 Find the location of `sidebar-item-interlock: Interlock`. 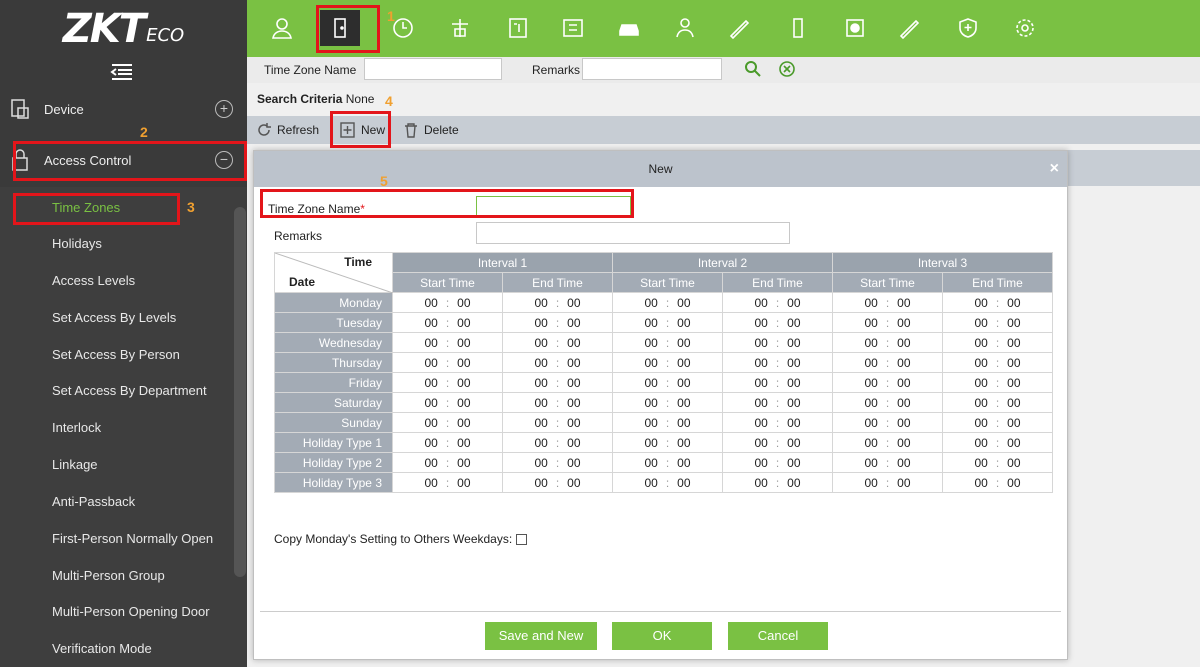

sidebar-item-interlock: Interlock is located at coordinates (76, 427).